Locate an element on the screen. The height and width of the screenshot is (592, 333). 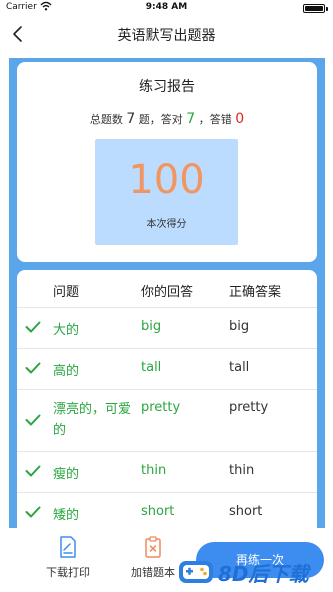
report-summary: 总题数 7 题，答对 7 ，答错 0 is located at coordinates (167, 119).